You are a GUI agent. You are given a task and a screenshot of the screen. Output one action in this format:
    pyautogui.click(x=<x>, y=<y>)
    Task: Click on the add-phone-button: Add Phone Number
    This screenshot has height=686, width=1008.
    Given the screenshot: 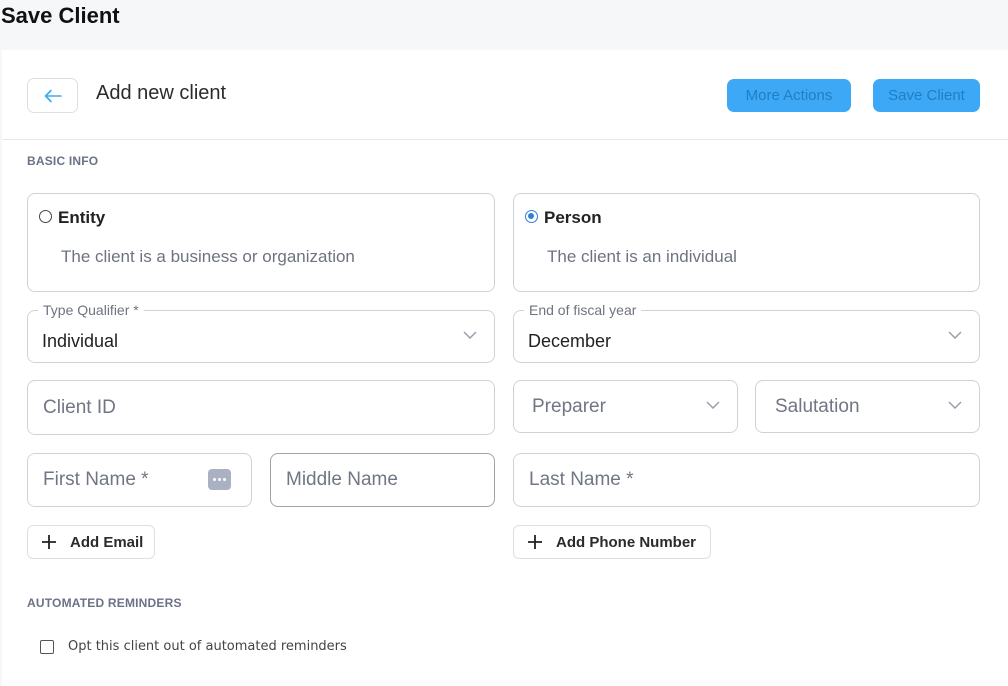 What is the action you would take?
    pyautogui.click(x=612, y=542)
    